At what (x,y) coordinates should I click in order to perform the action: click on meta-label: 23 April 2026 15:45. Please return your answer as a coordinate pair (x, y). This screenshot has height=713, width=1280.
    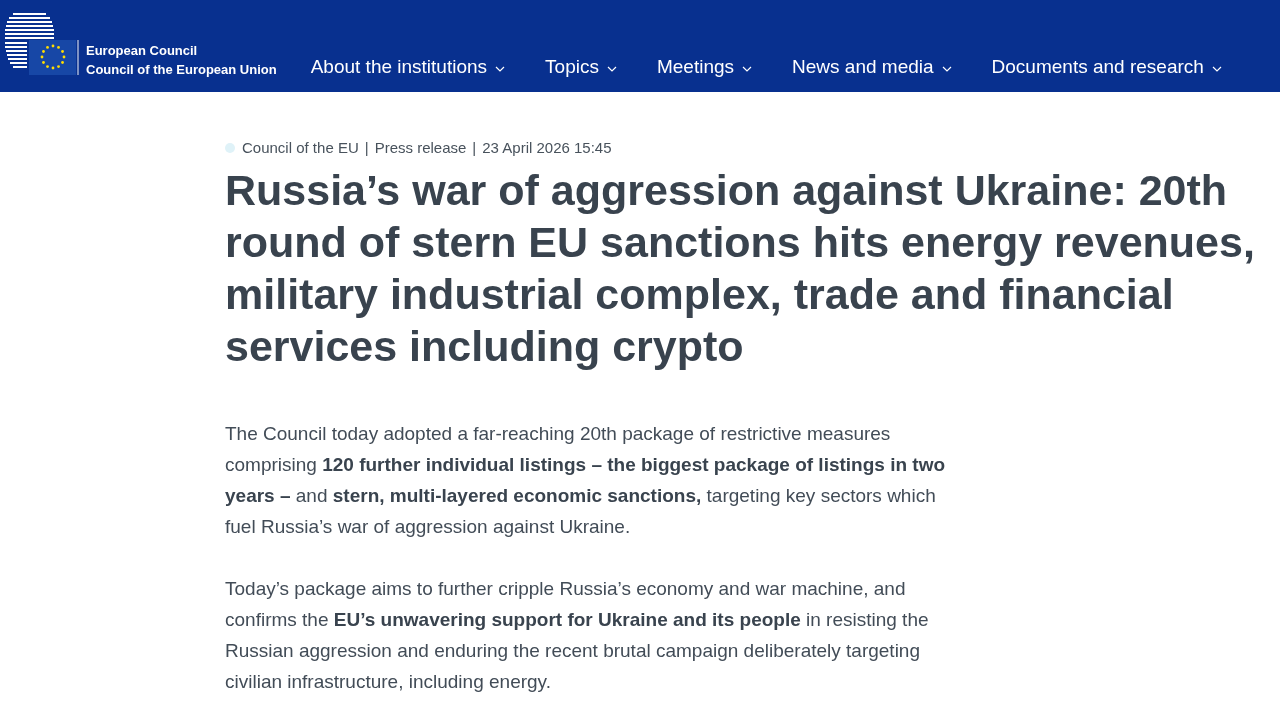
    Looking at the image, I should click on (547, 148).